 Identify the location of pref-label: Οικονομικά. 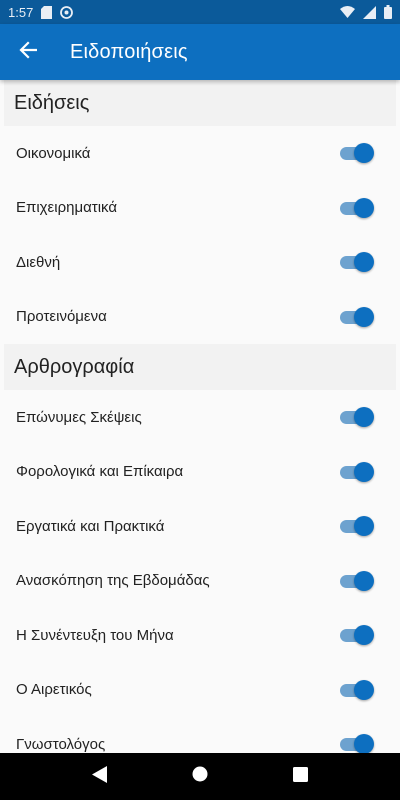
(53, 153).